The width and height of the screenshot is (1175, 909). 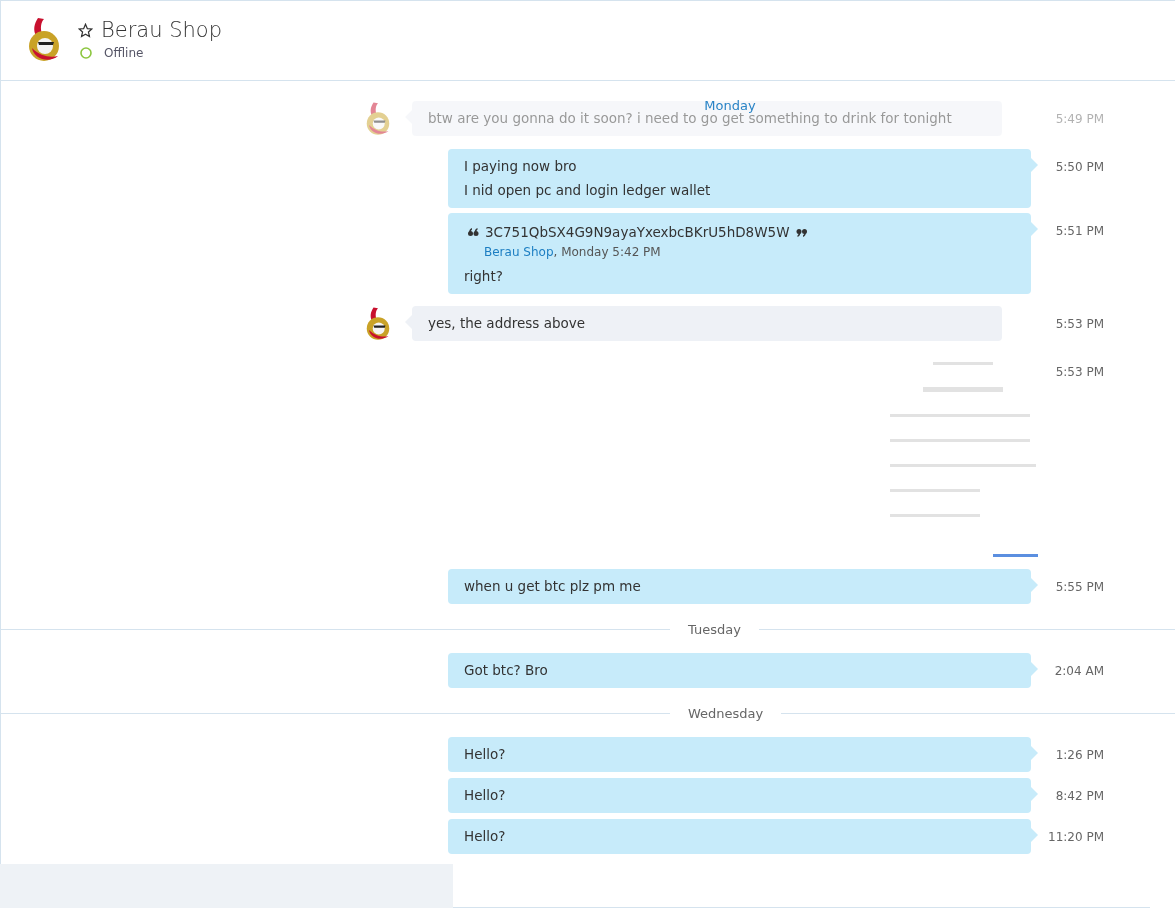 What do you see at coordinates (507, 323) in the screenshot?
I see `message-text: yes, the address above` at bounding box center [507, 323].